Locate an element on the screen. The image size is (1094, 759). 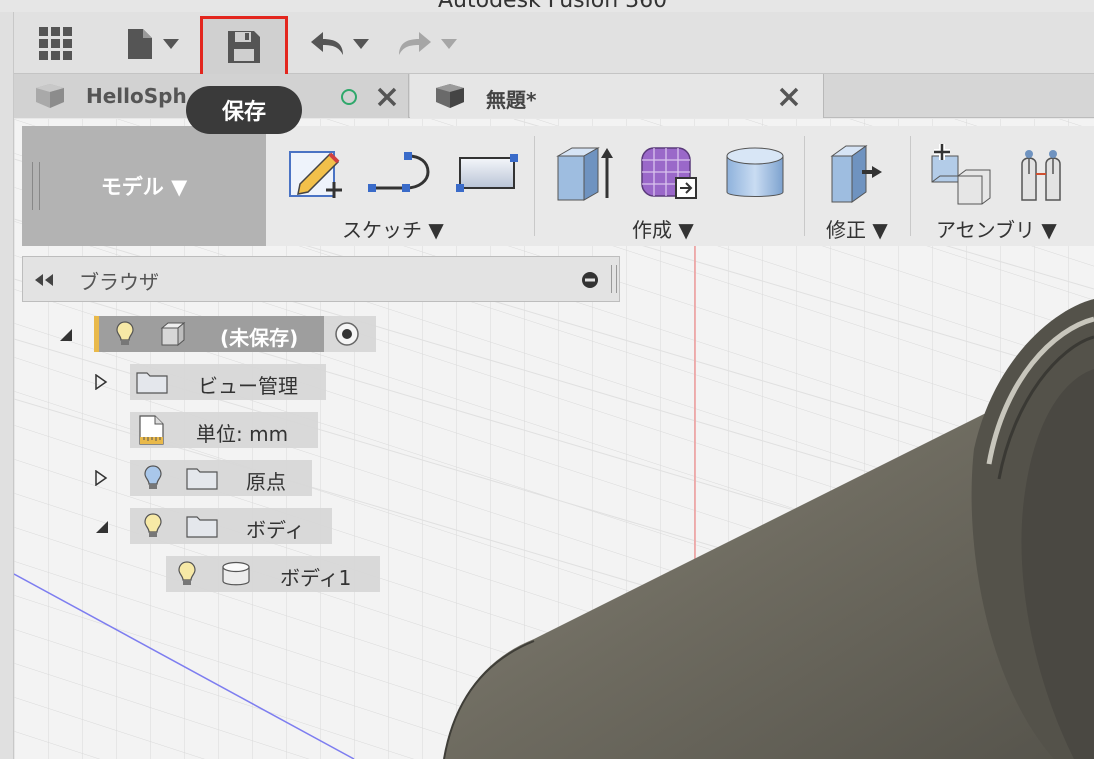
grid-icon is located at coordinates (55, 43).